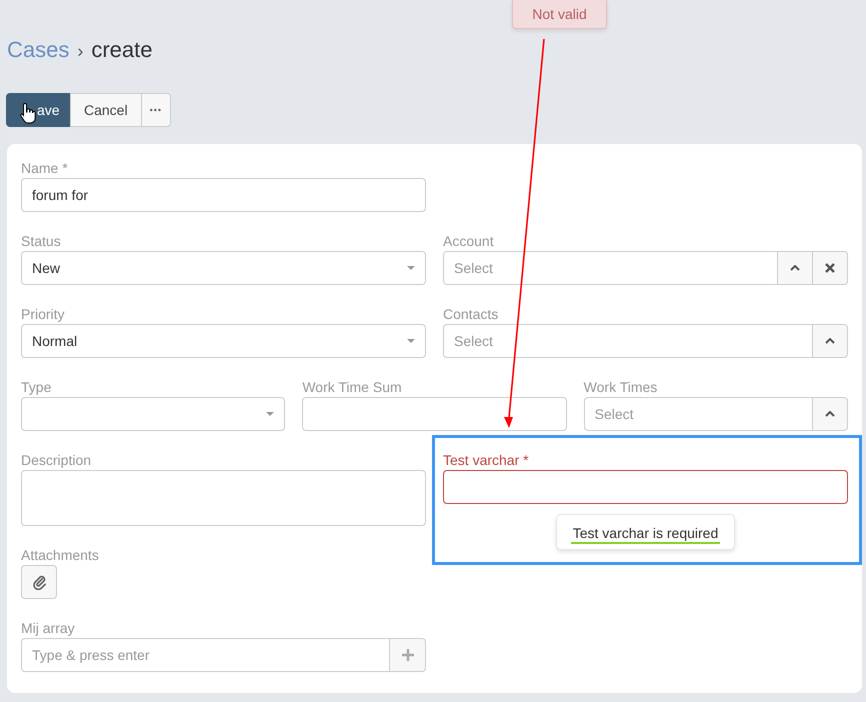 This screenshot has height=702, width=866. What do you see at coordinates (352, 387) in the screenshot?
I see `field-label: Work Time Sum` at bounding box center [352, 387].